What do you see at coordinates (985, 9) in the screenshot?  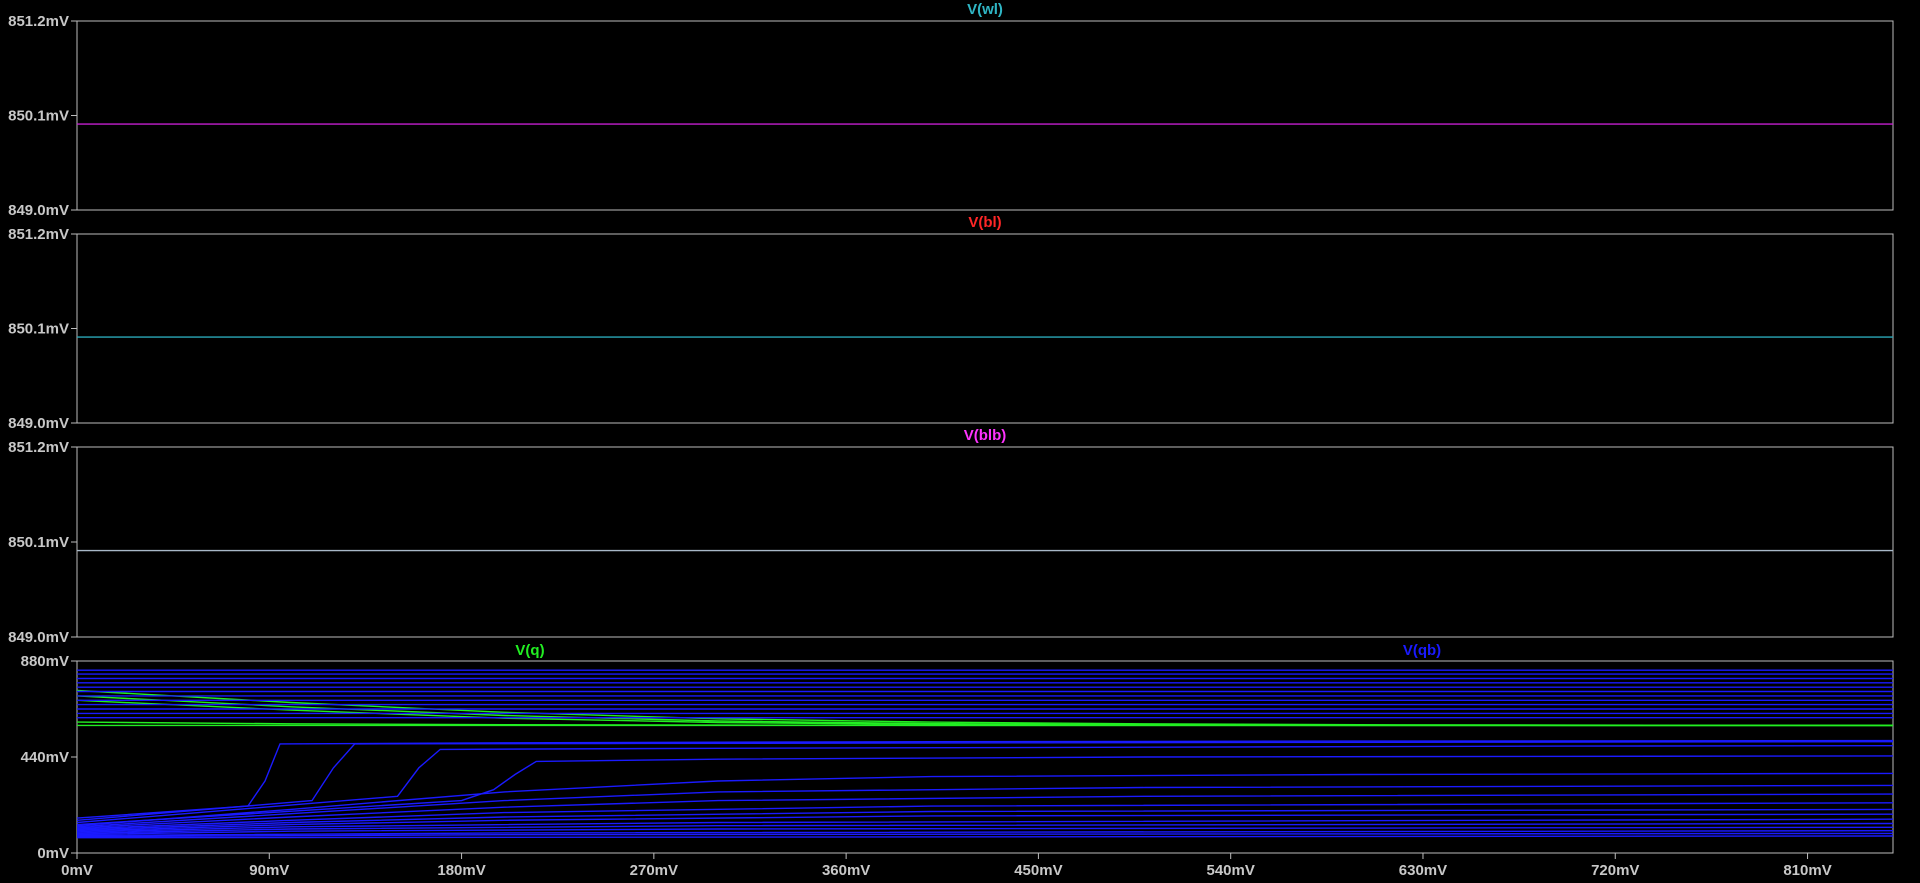 I see `pane-title: V(wl)` at bounding box center [985, 9].